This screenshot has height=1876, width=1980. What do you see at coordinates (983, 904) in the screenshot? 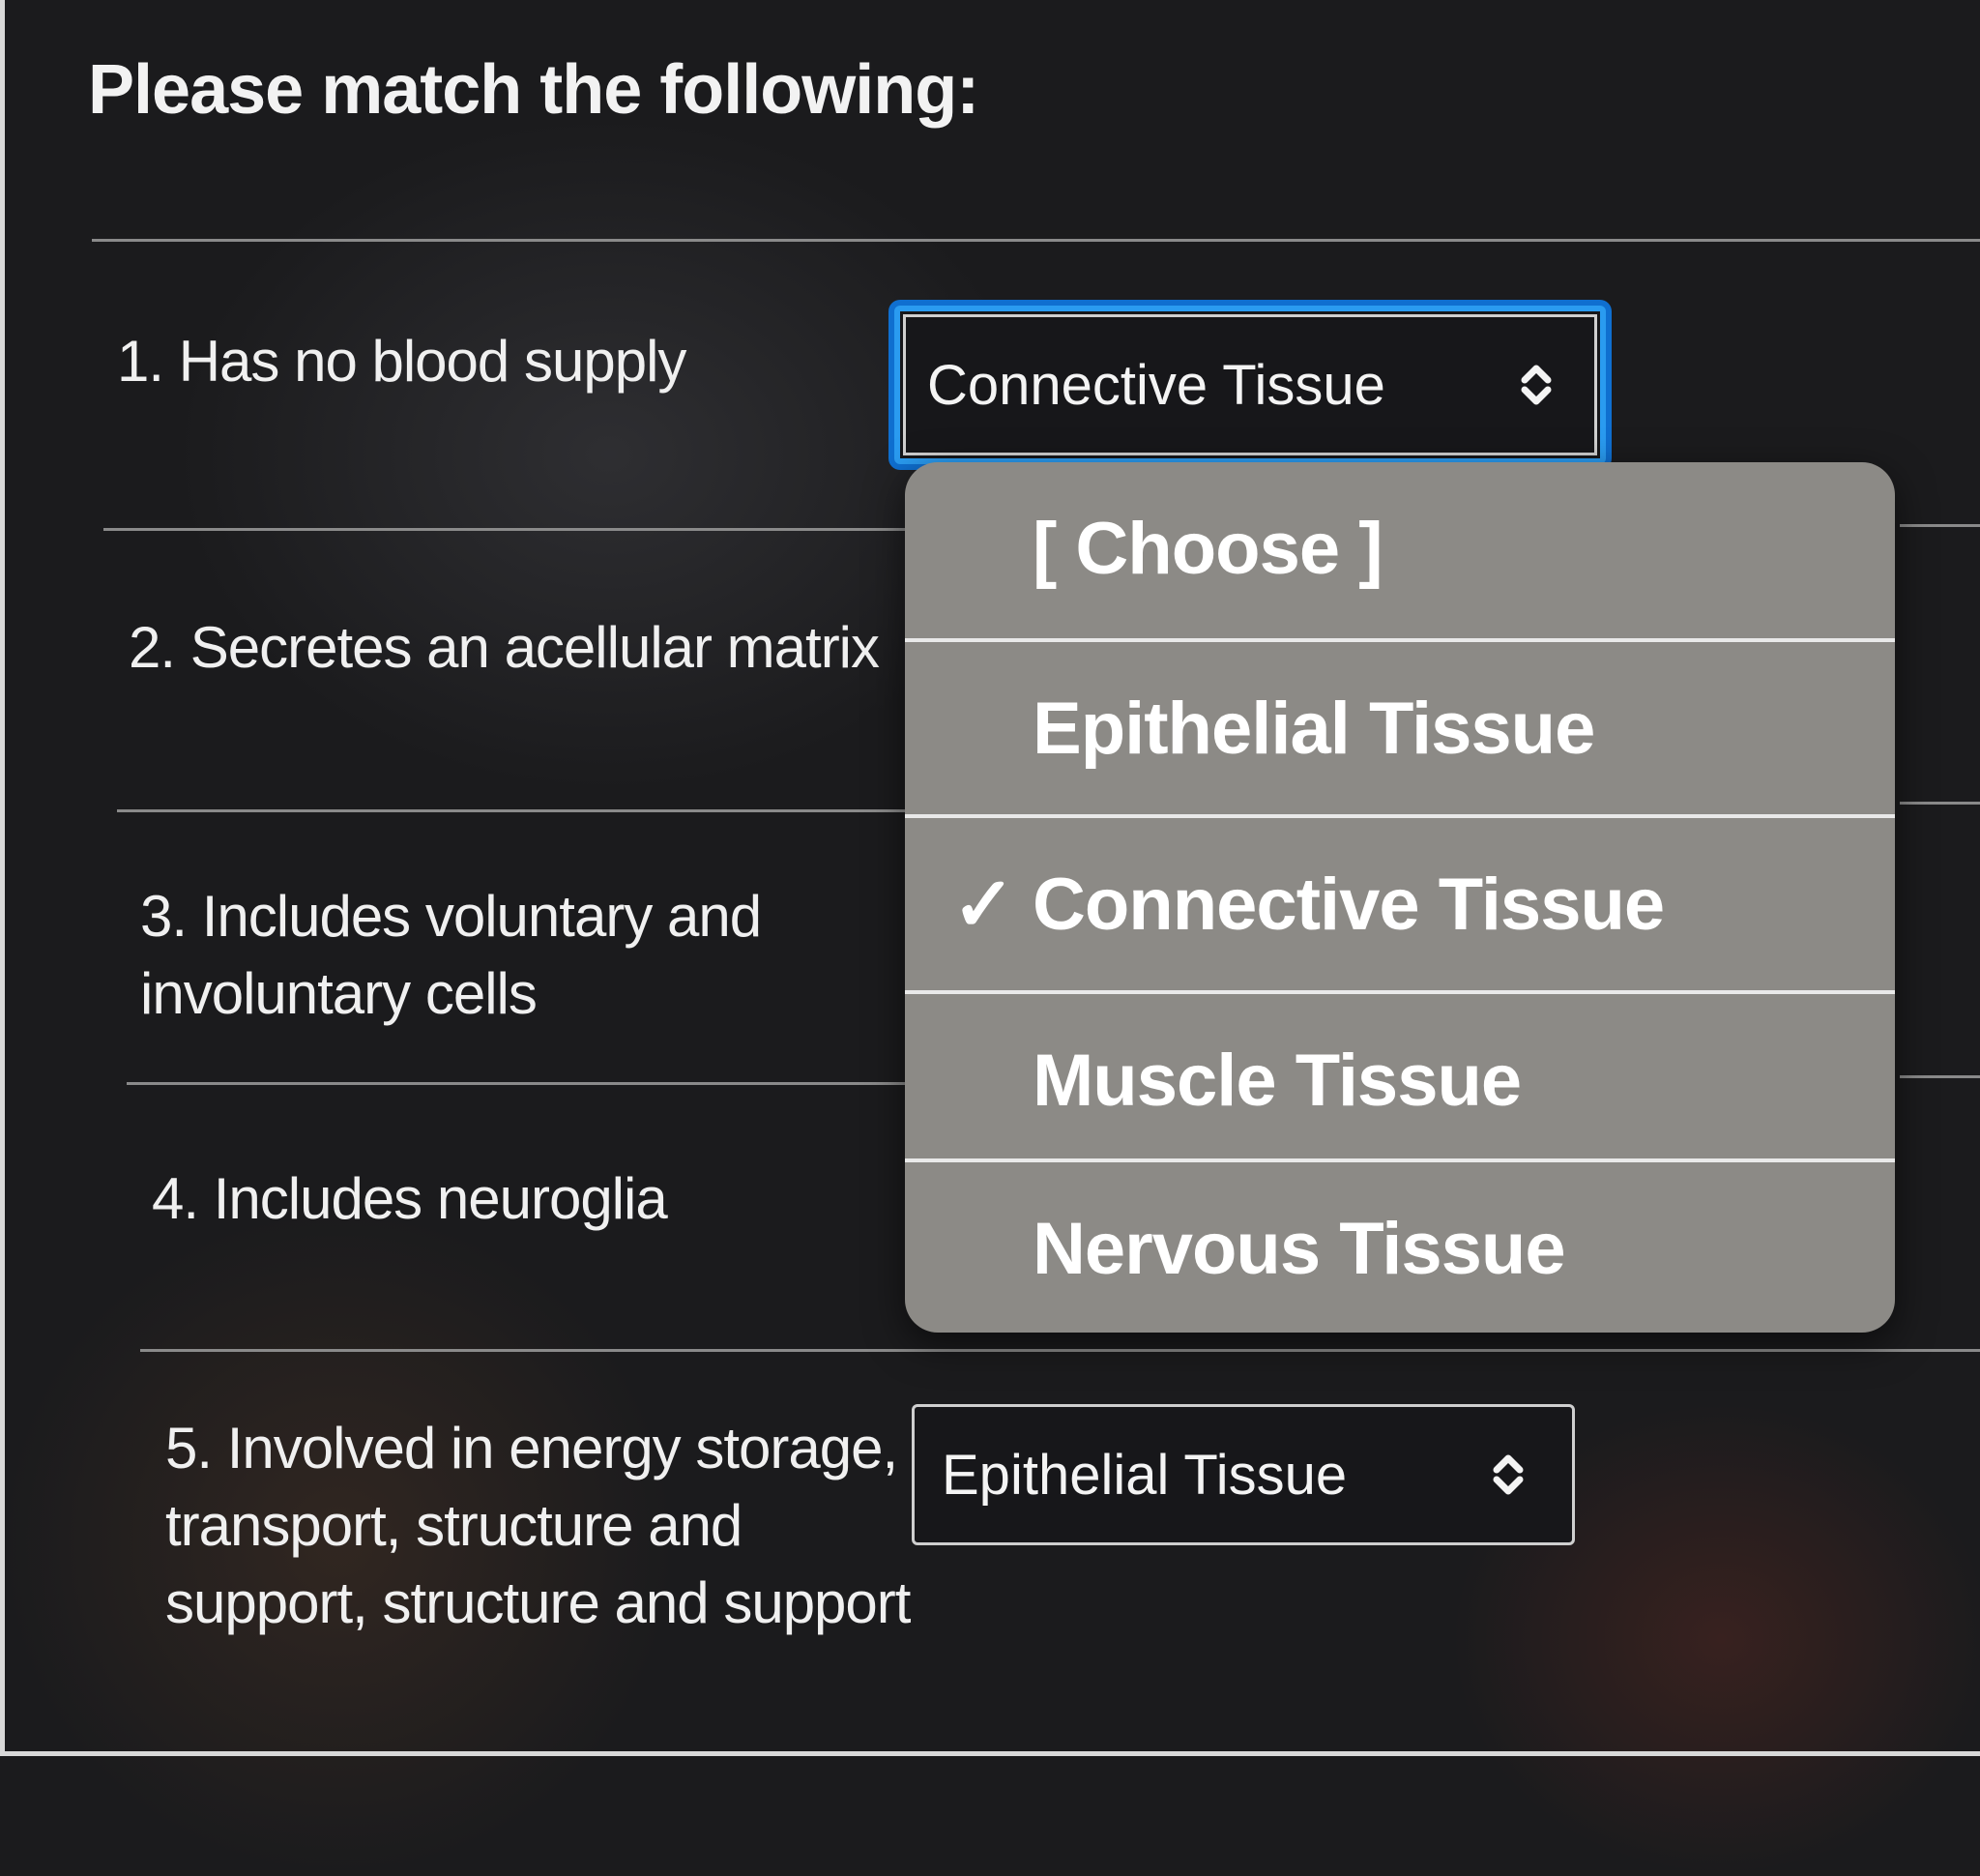
I see `checkmark-icon: ✓` at bounding box center [983, 904].